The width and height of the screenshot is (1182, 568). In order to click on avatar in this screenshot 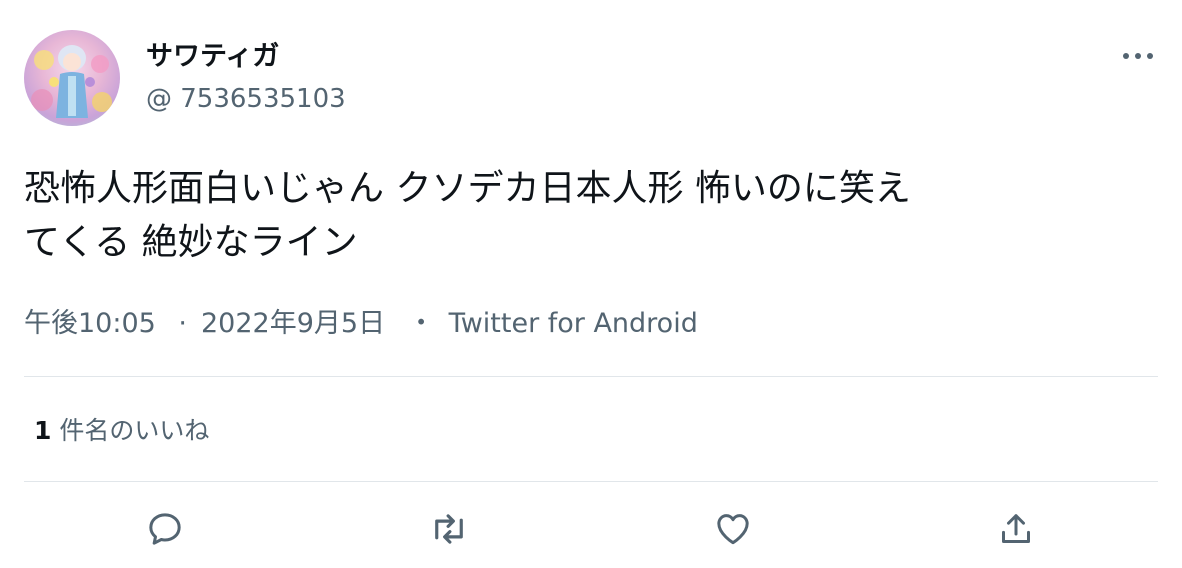, I will do `click(72, 78)`.